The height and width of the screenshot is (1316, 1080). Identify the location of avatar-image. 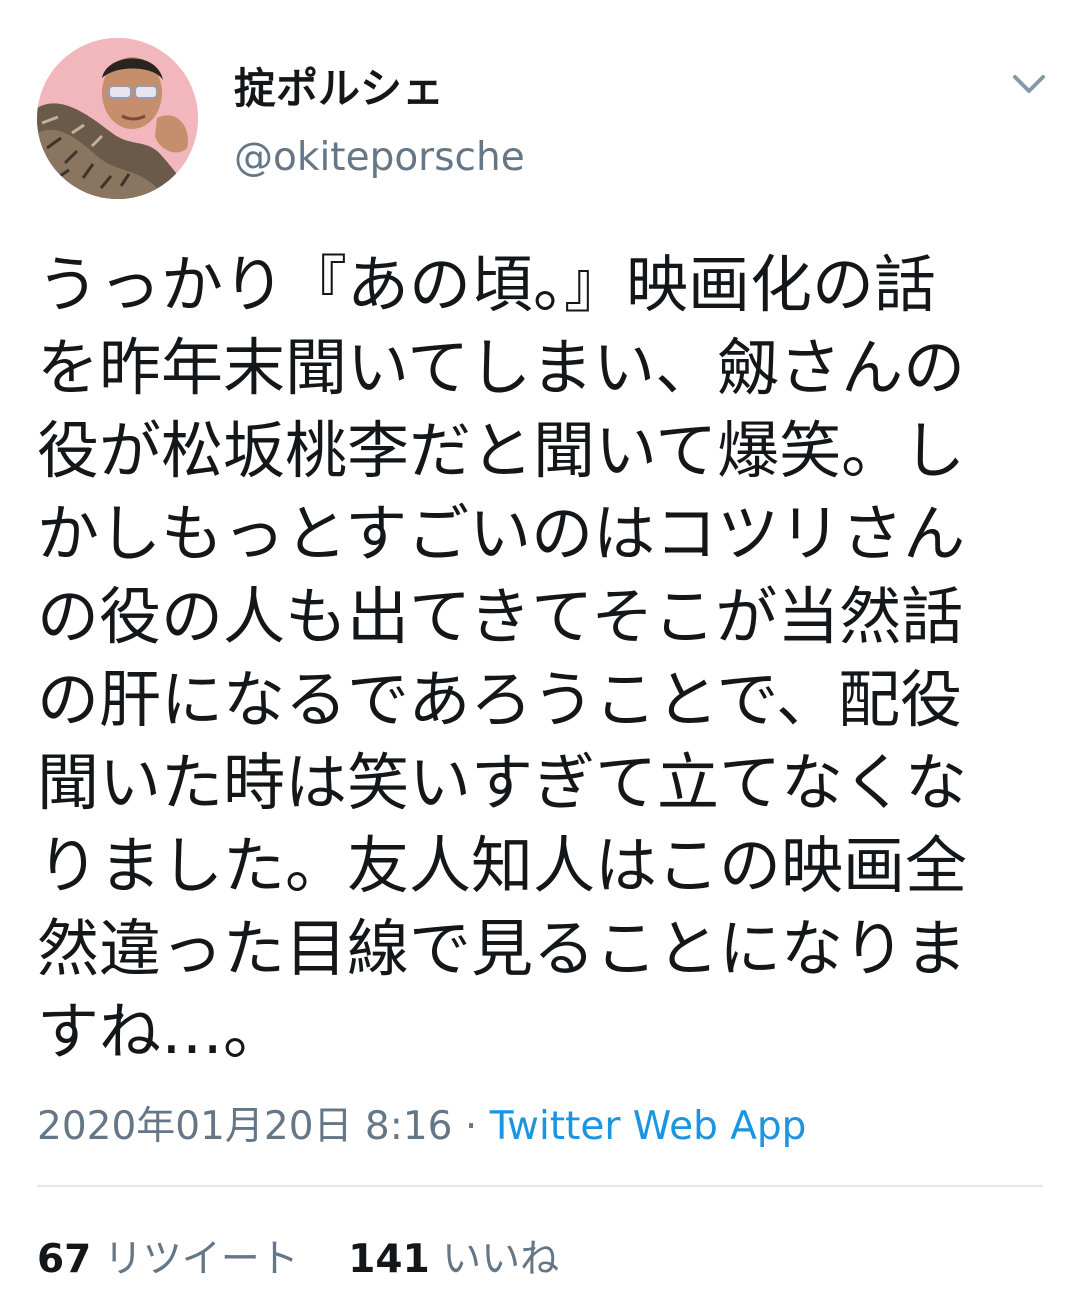
(117, 118).